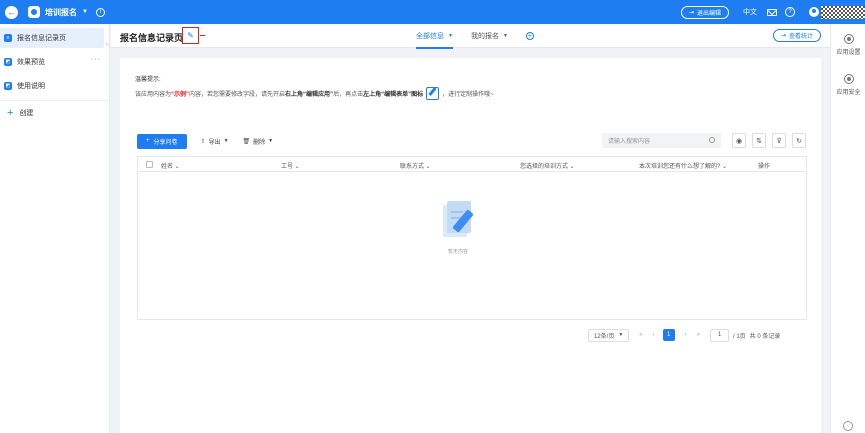 The width and height of the screenshot is (865, 433). I want to click on language-switch: 中文, so click(750, 12).